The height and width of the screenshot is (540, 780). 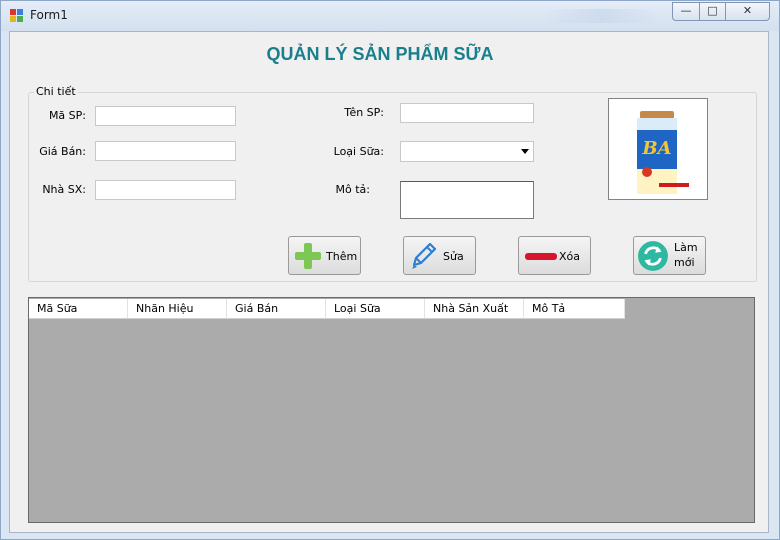 What do you see at coordinates (601, 16) in the screenshot?
I see `title-bar-blur` at bounding box center [601, 16].